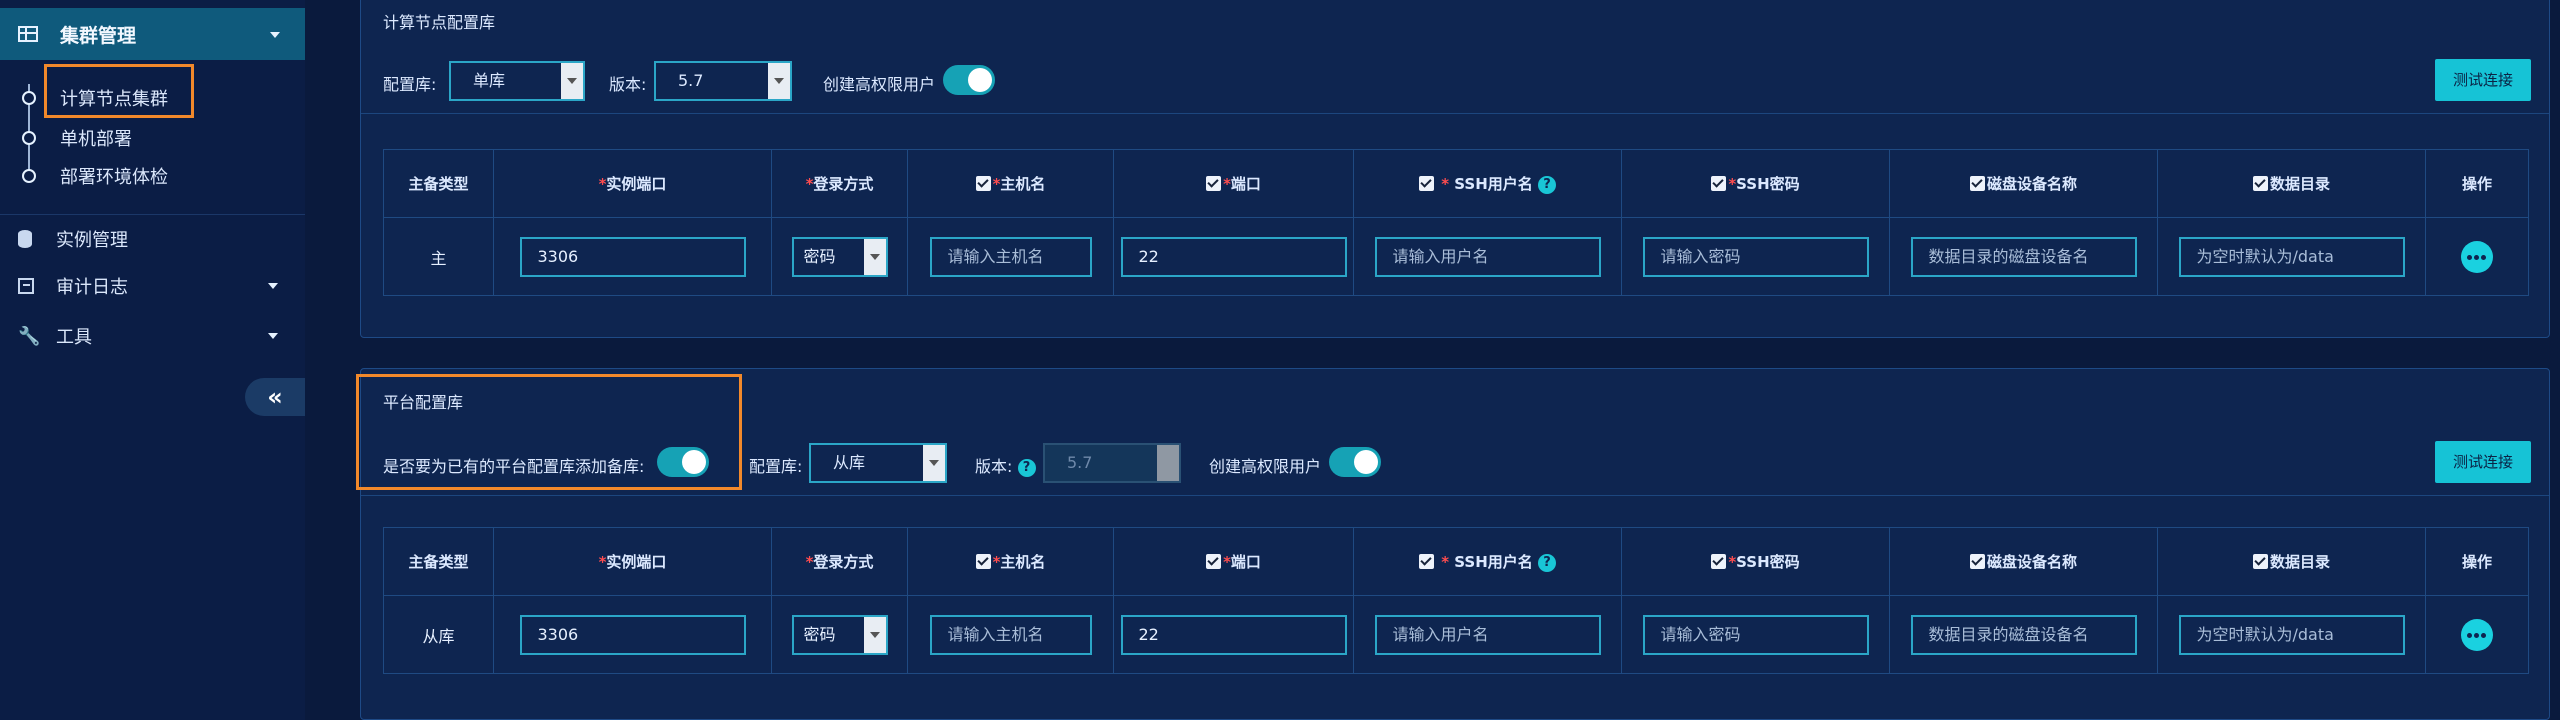 This screenshot has height=720, width=2560. Describe the element at coordinates (152, 238) in the screenshot. I see `sidebar-item-instance-mgmt: 实例管理` at that location.